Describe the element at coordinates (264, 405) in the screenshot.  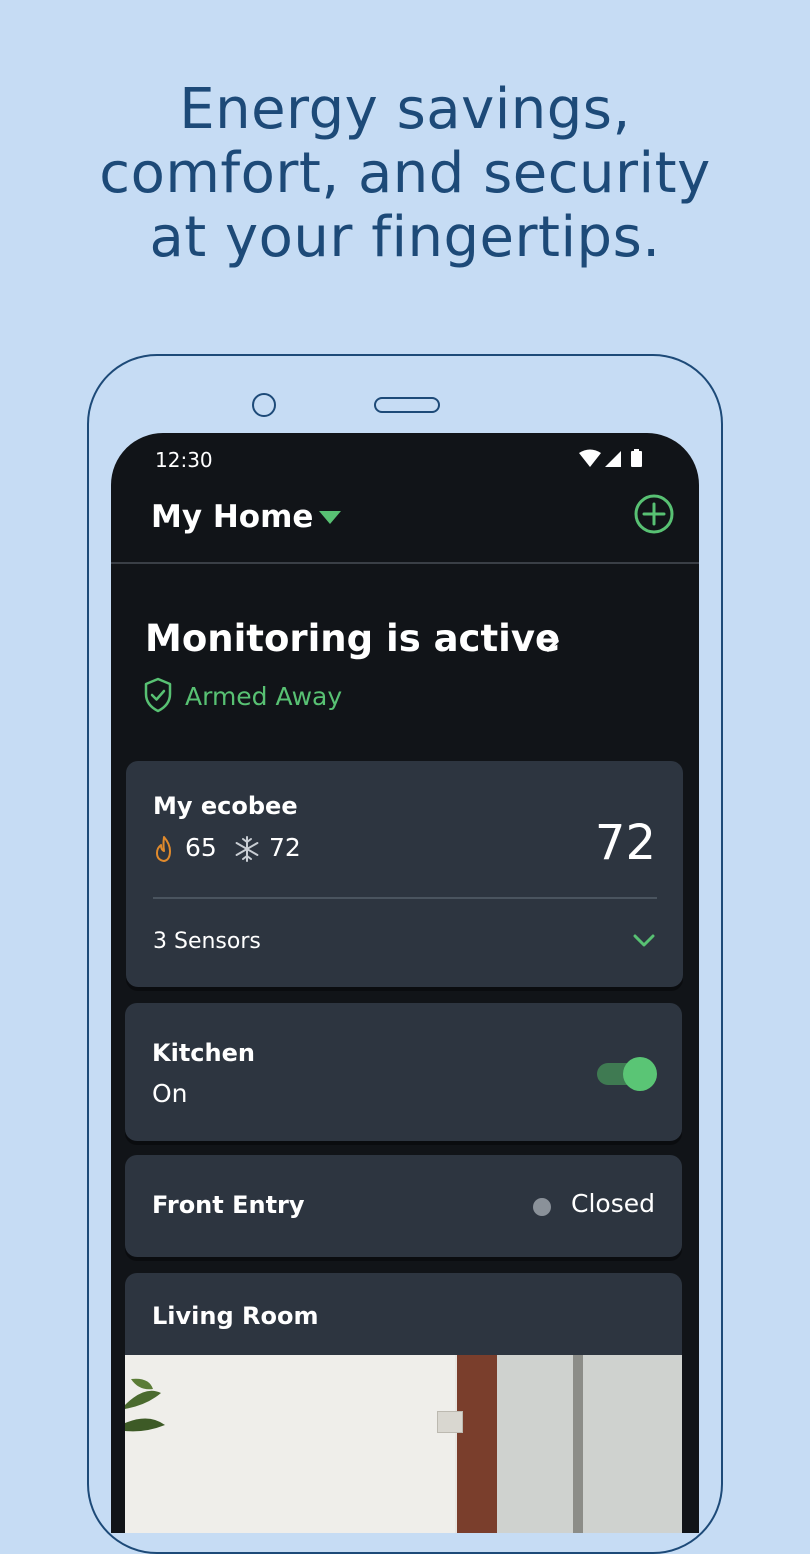
I see `front-camera-icon` at that location.